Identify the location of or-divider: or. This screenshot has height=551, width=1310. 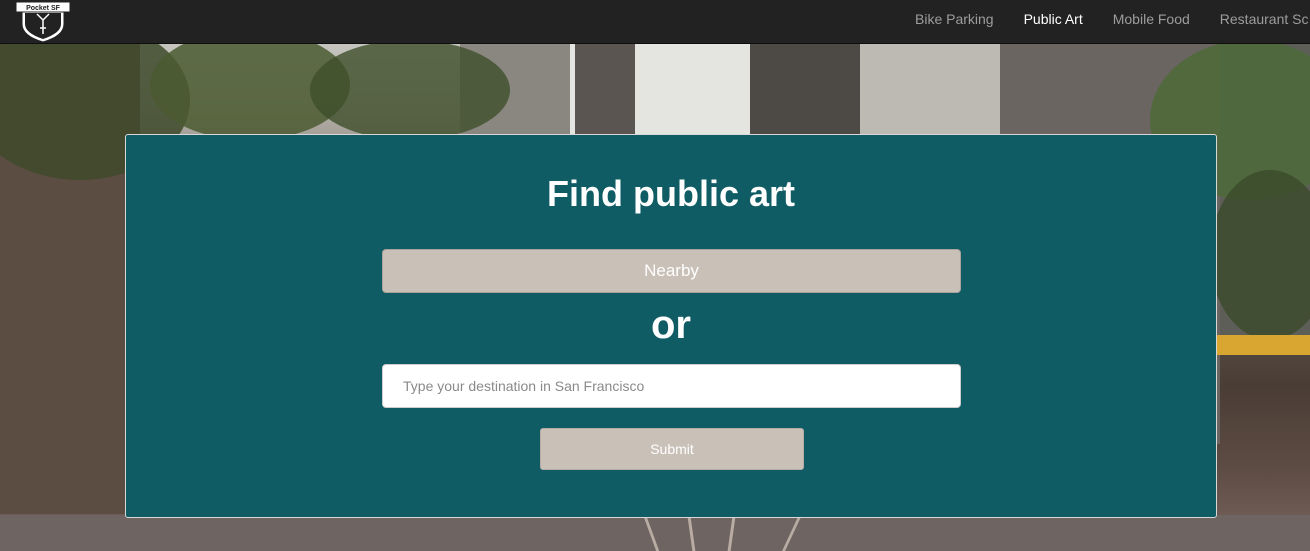
(671, 325).